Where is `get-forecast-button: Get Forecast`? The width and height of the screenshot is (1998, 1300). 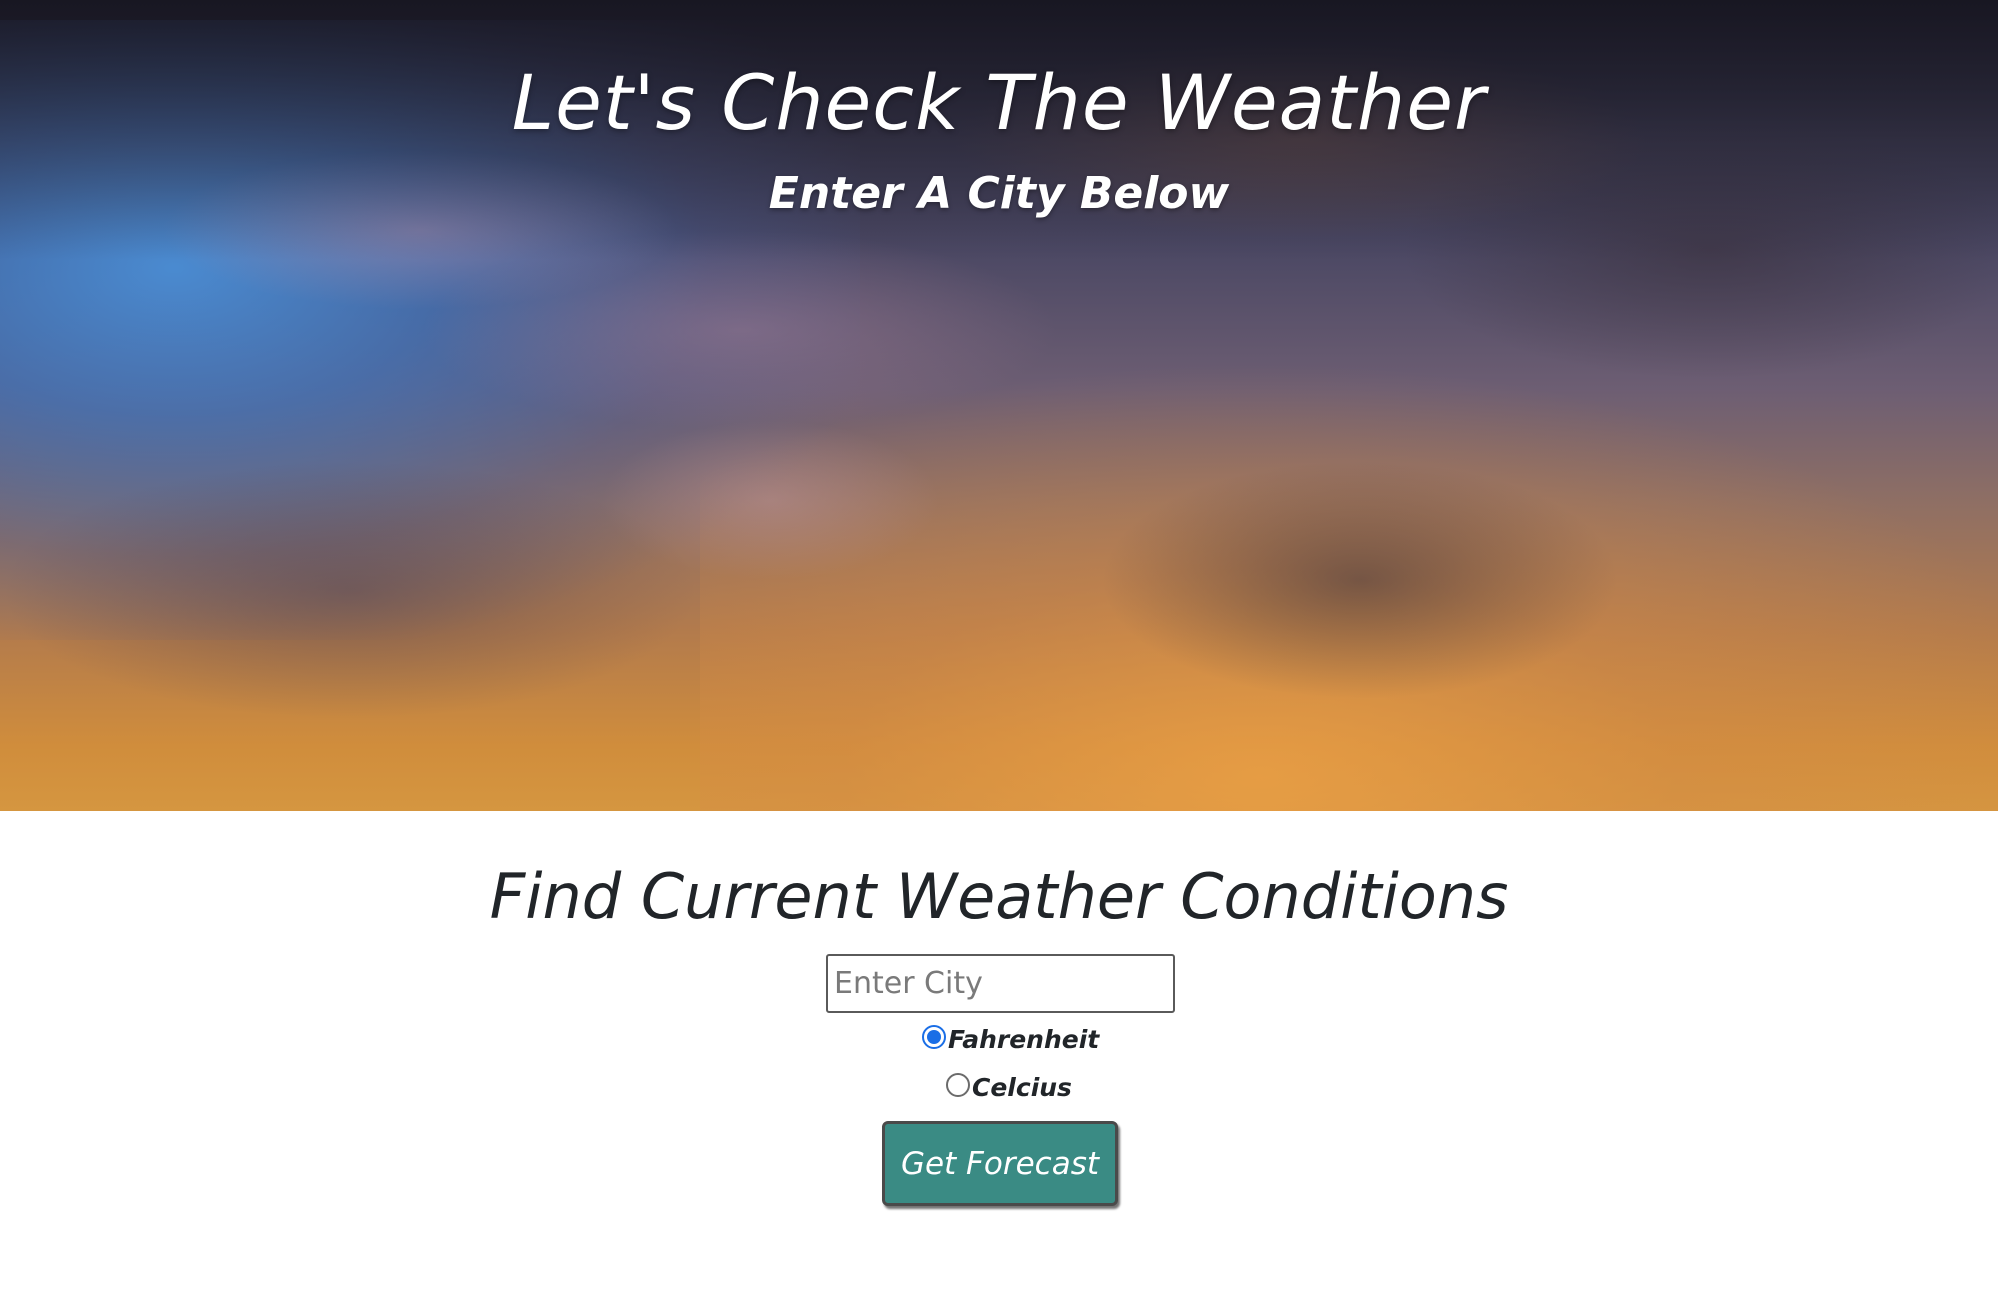 get-forecast-button: Get Forecast is located at coordinates (1000, 1163).